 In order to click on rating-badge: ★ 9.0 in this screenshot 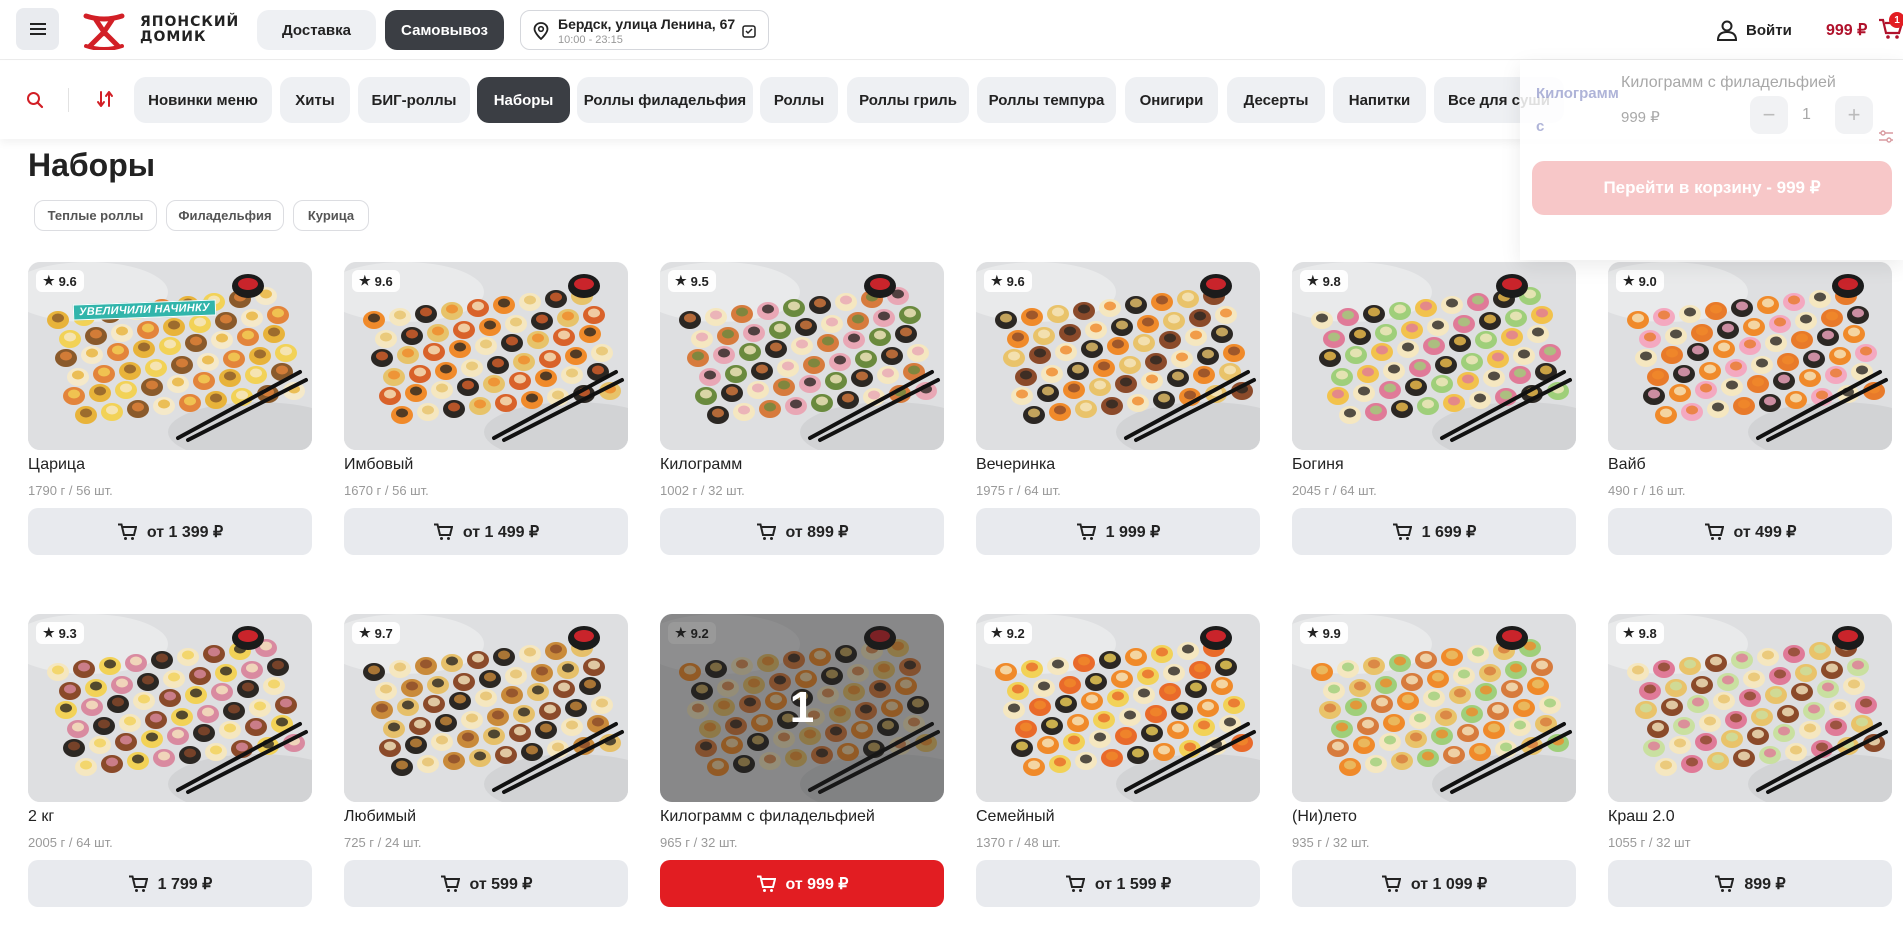, I will do `click(1640, 281)`.